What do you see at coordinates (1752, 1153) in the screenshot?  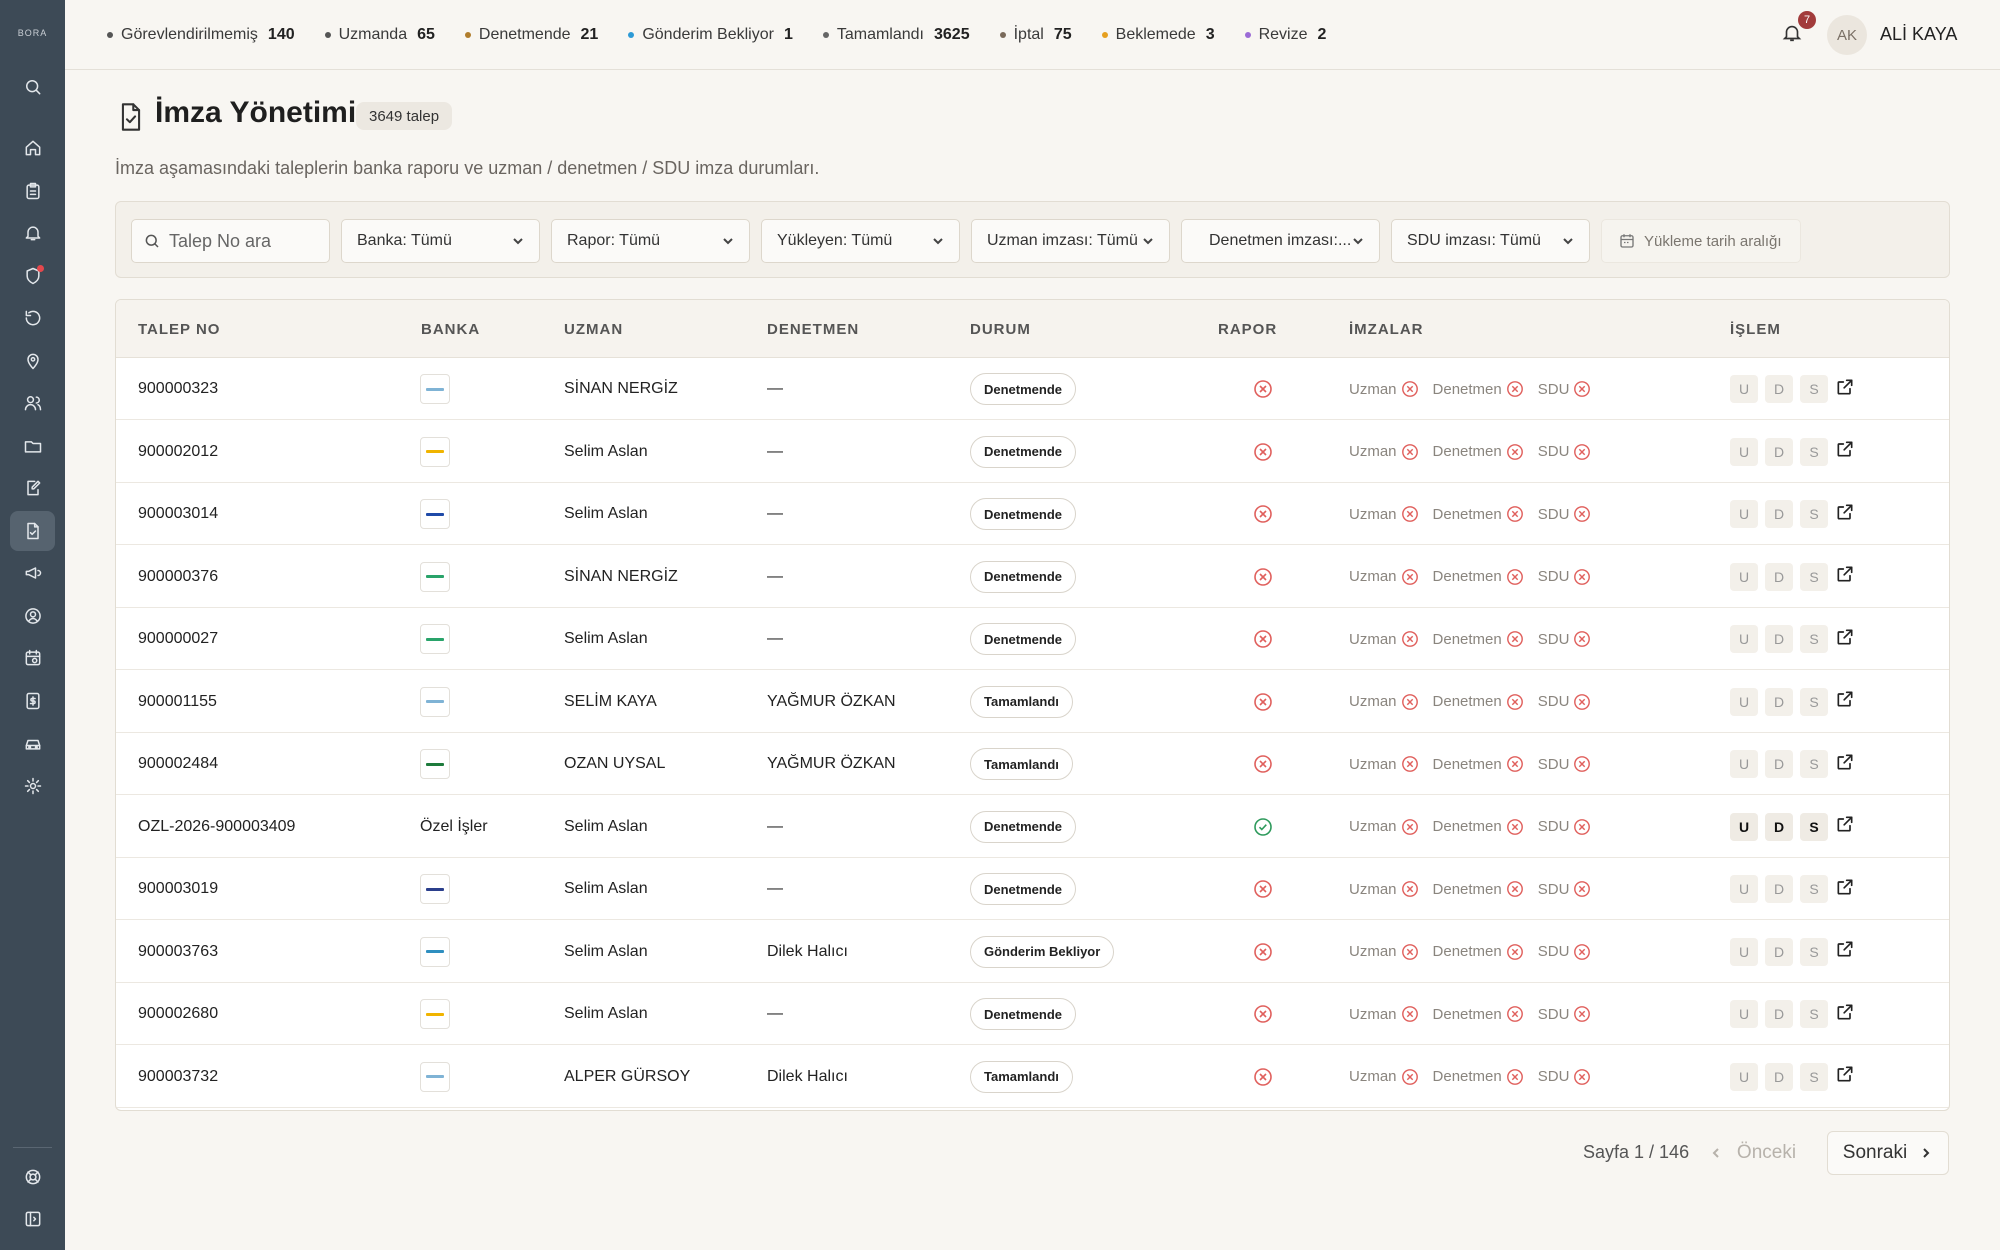 I see `previous-page-button: Önceki` at bounding box center [1752, 1153].